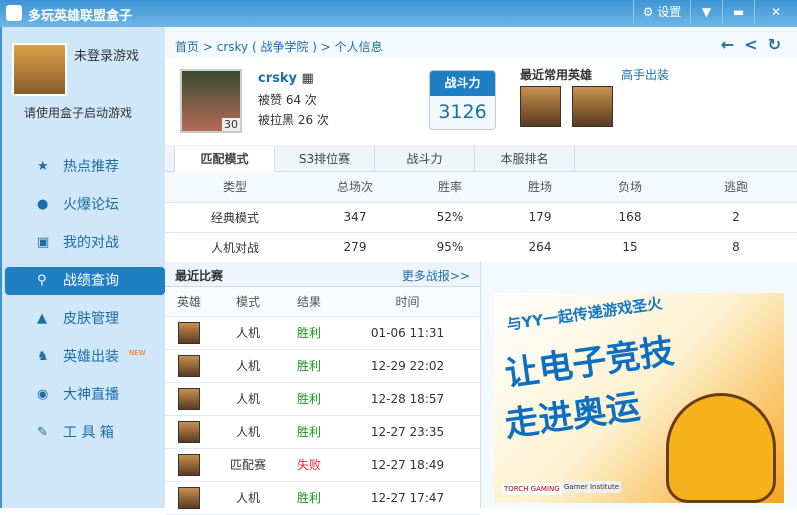 This screenshot has height=515, width=797. I want to click on nav-icon: ▲, so click(42, 318).